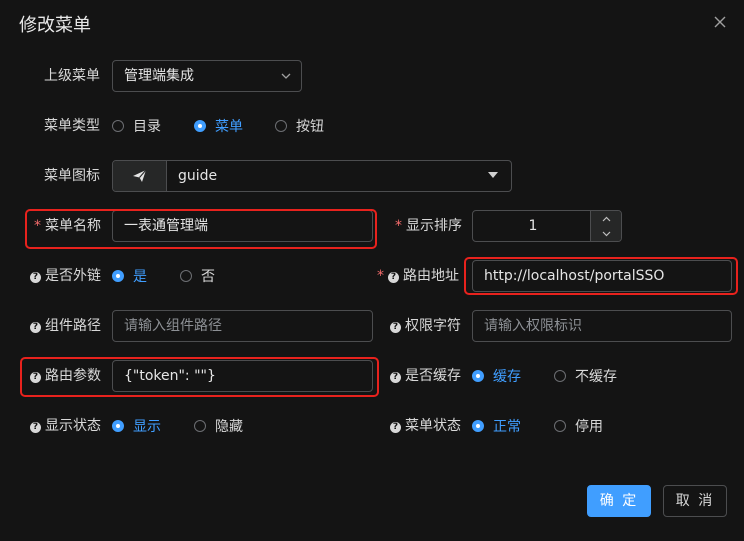 The image size is (744, 541). What do you see at coordinates (72, 126) in the screenshot?
I see `menu-type-label: 菜单类型` at bounding box center [72, 126].